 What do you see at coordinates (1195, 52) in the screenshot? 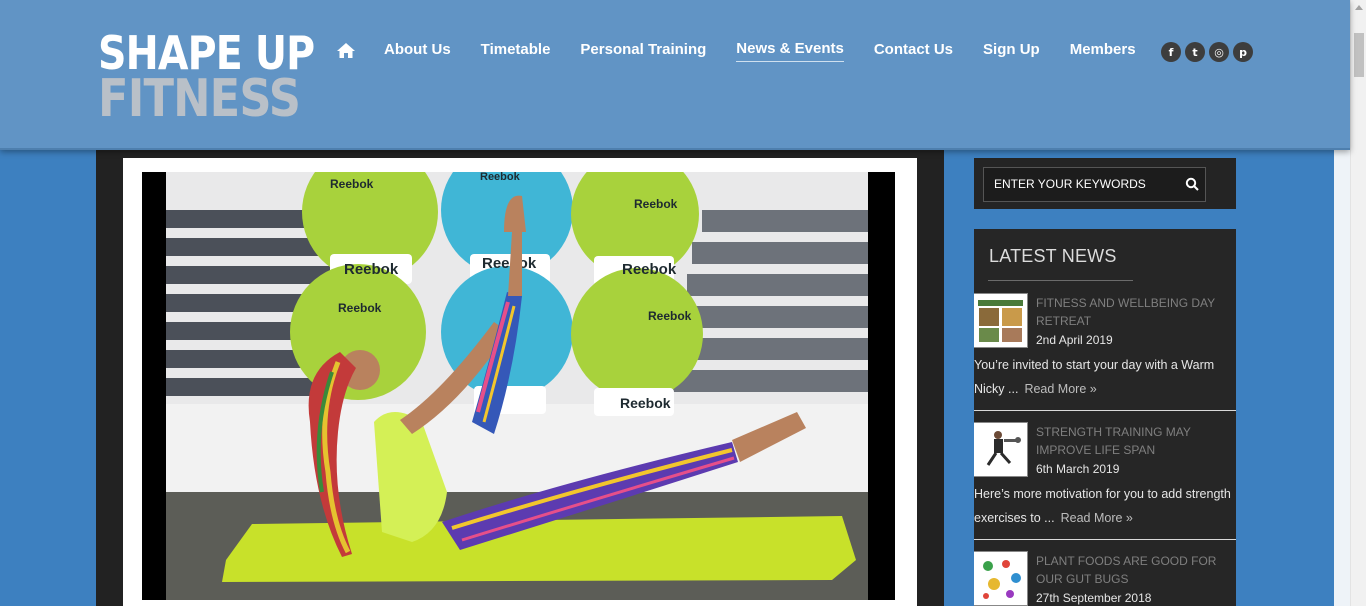
I see `twitter-icon: t` at bounding box center [1195, 52].